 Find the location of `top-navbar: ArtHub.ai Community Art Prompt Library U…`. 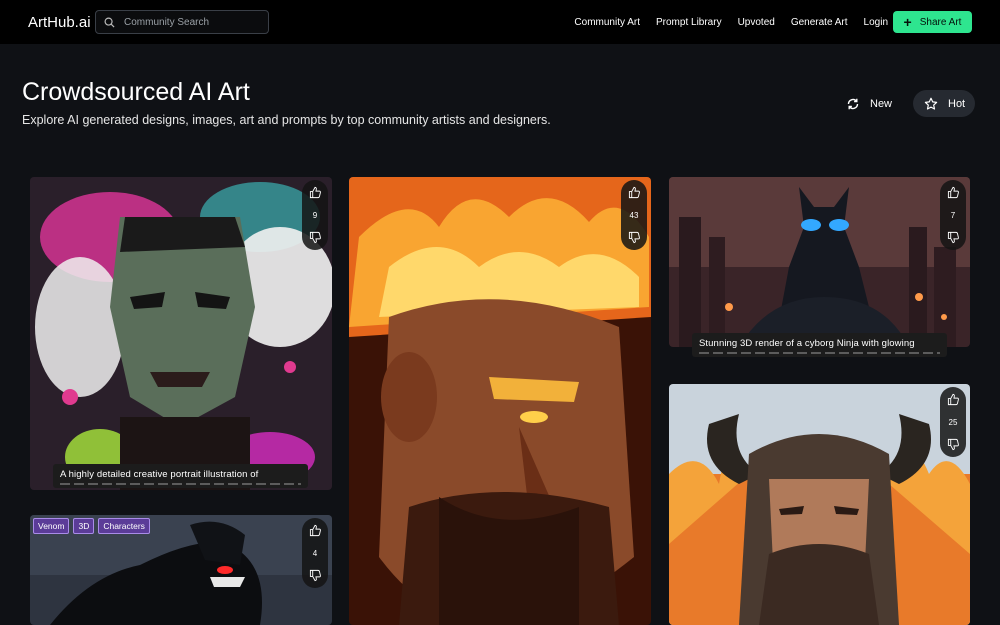

top-navbar: ArtHub.ai Community Art Prompt Library U… is located at coordinates (500, 22).